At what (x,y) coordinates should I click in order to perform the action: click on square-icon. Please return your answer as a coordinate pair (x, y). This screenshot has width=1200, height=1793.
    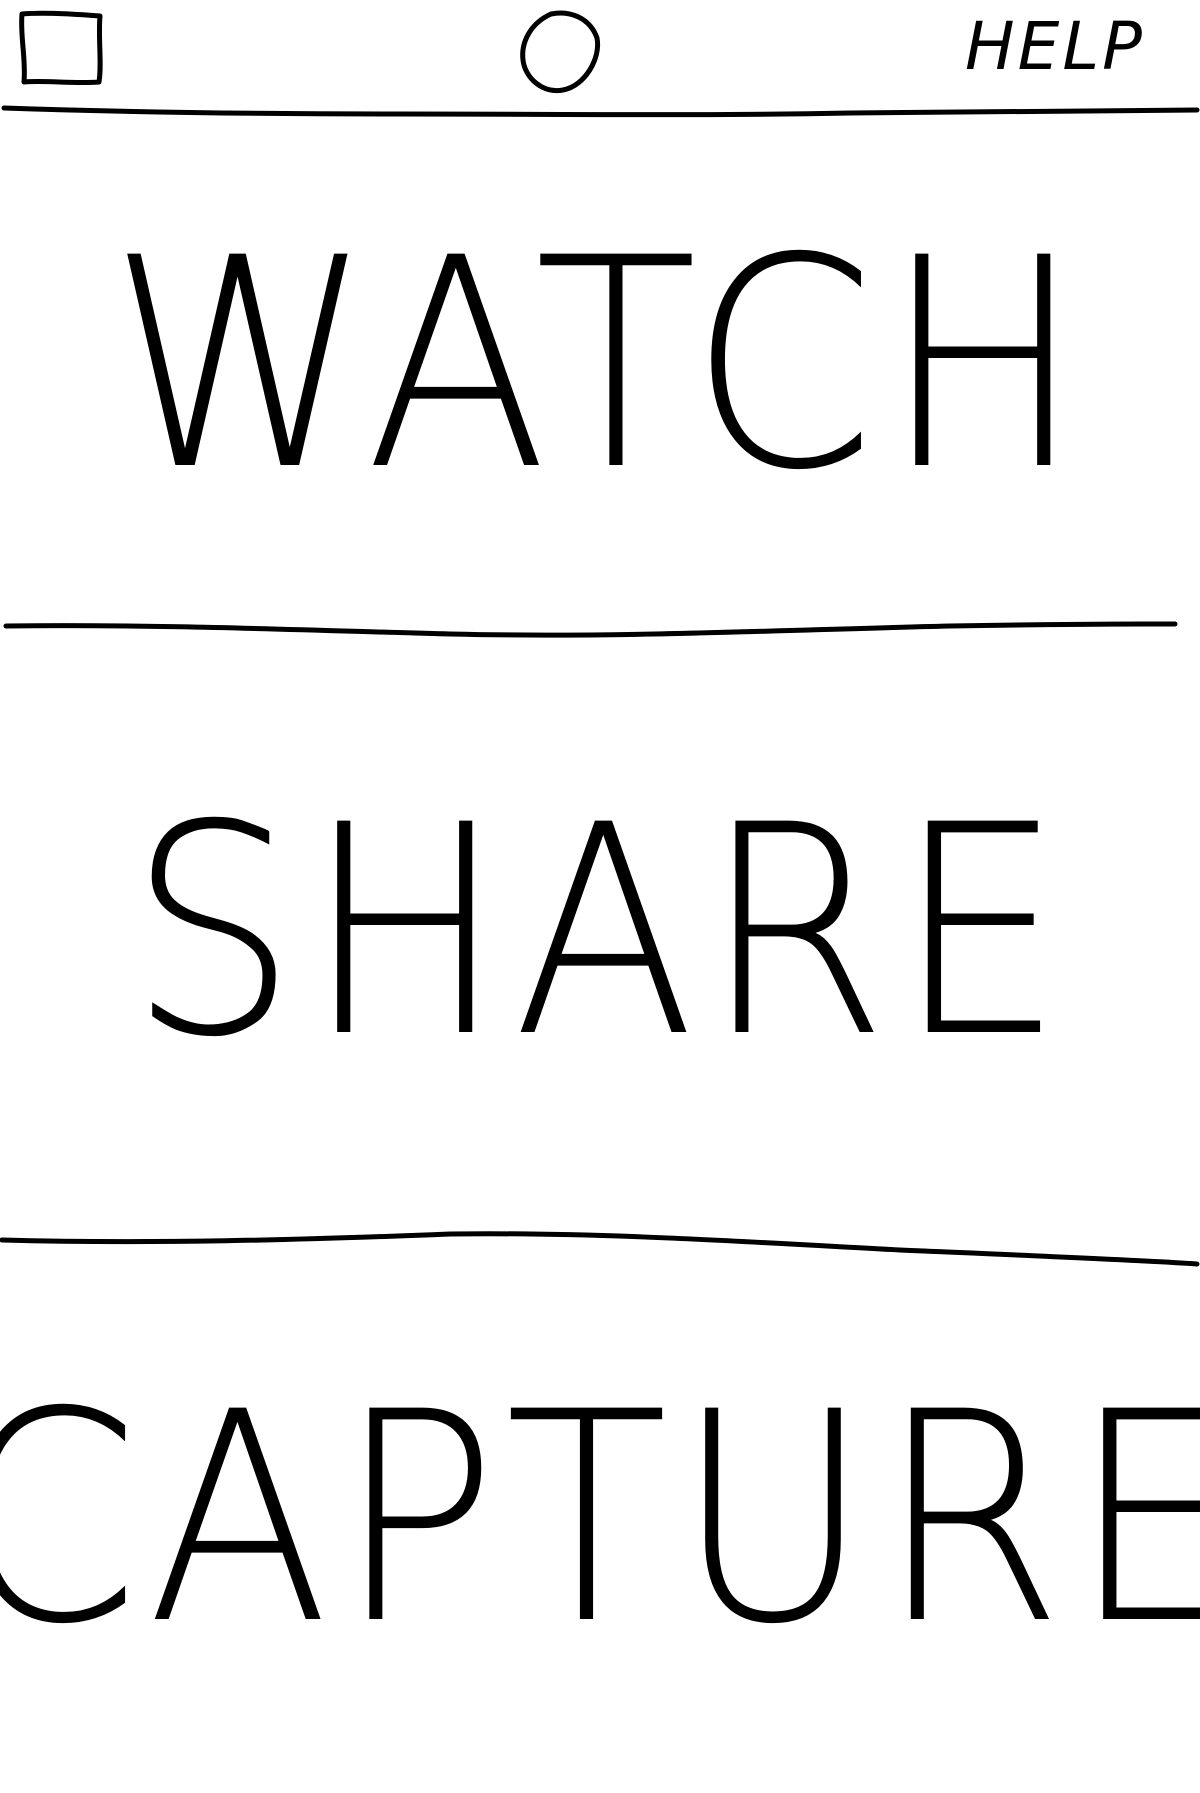
    Looking at the image, I should click on (61, 48).